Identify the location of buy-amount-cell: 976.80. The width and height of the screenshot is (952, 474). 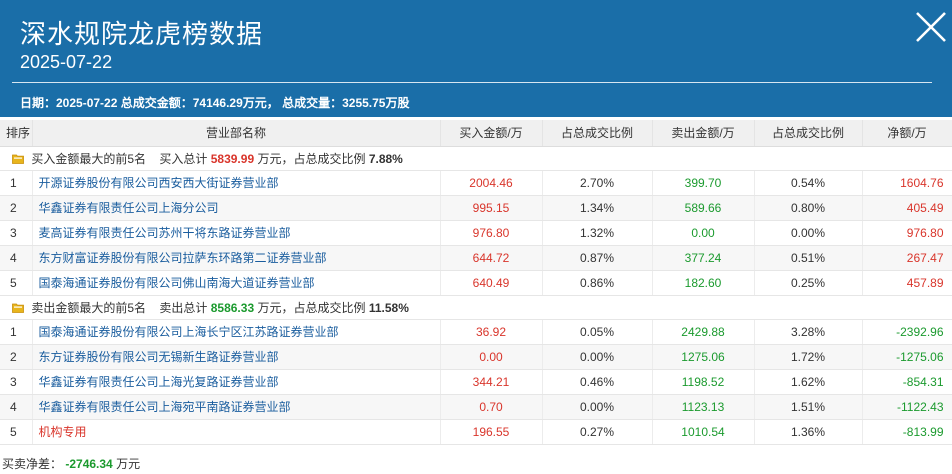
(491, 233).